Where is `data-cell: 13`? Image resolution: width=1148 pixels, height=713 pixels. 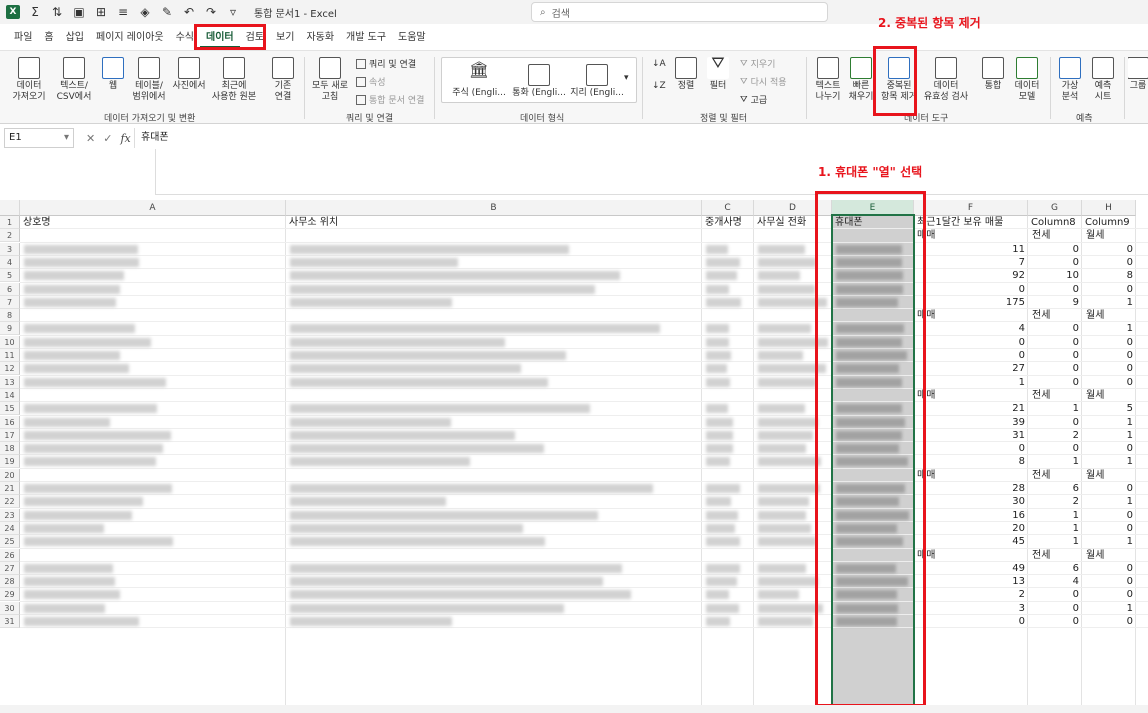
data-cell: 13 is located at coordinates (971, 581).